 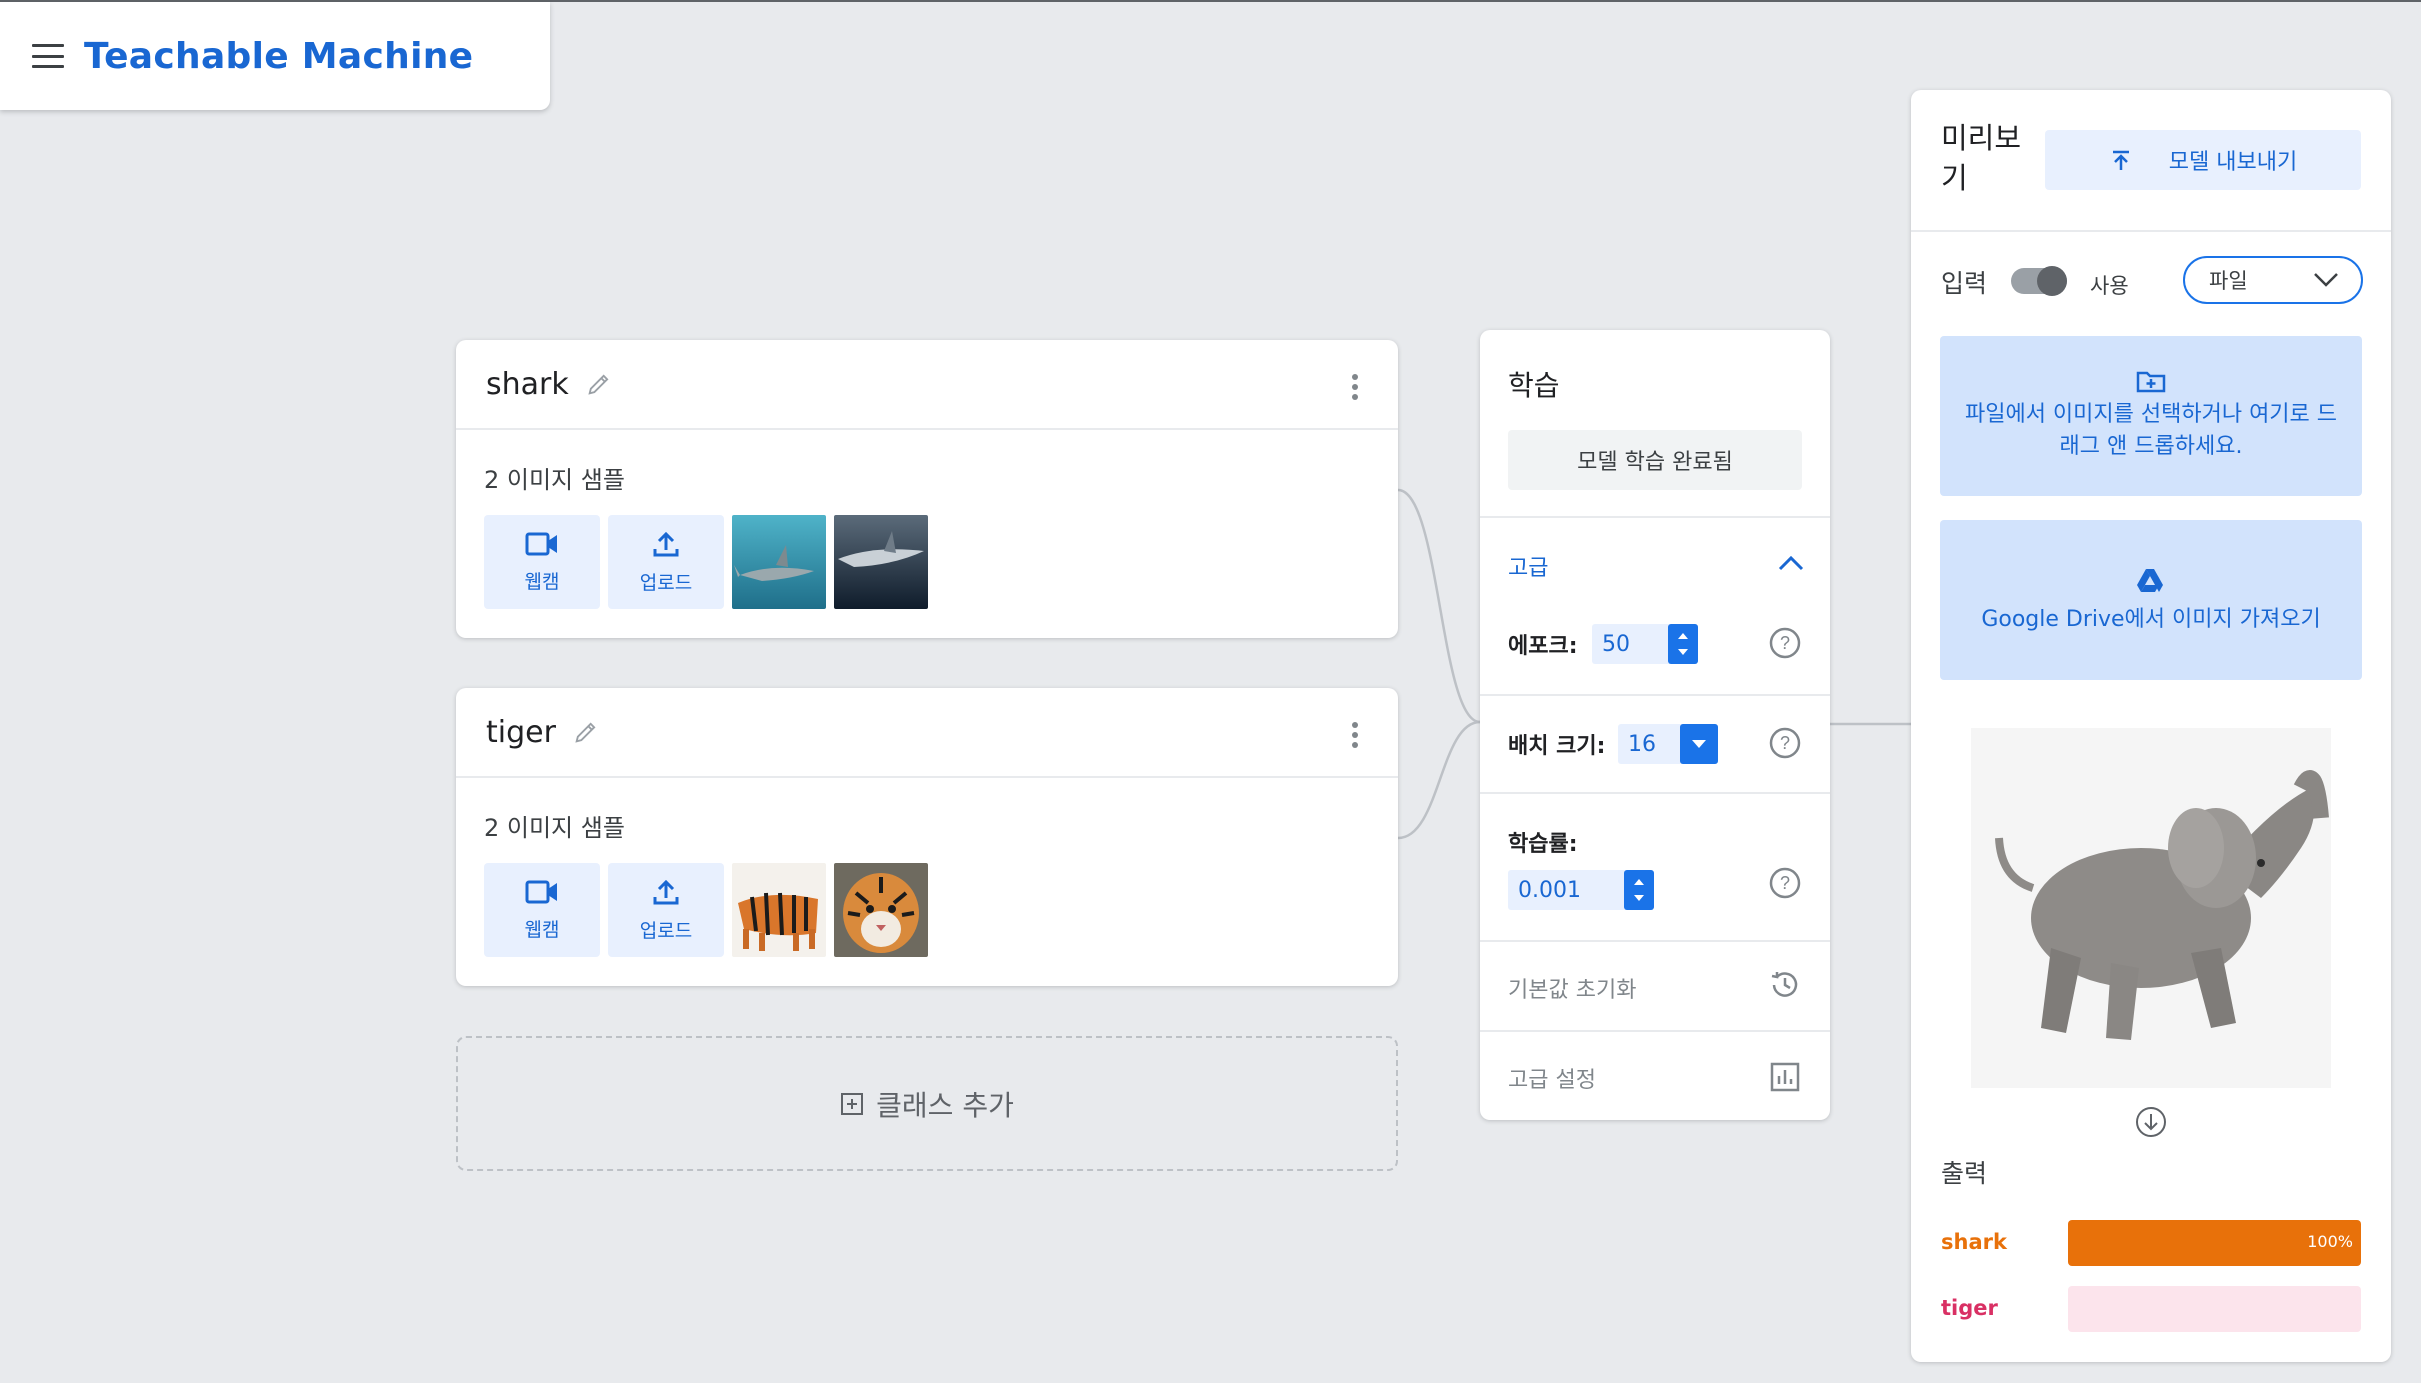 I want to click on epochs-label: 에포크:, so click(x=1543, y=646).